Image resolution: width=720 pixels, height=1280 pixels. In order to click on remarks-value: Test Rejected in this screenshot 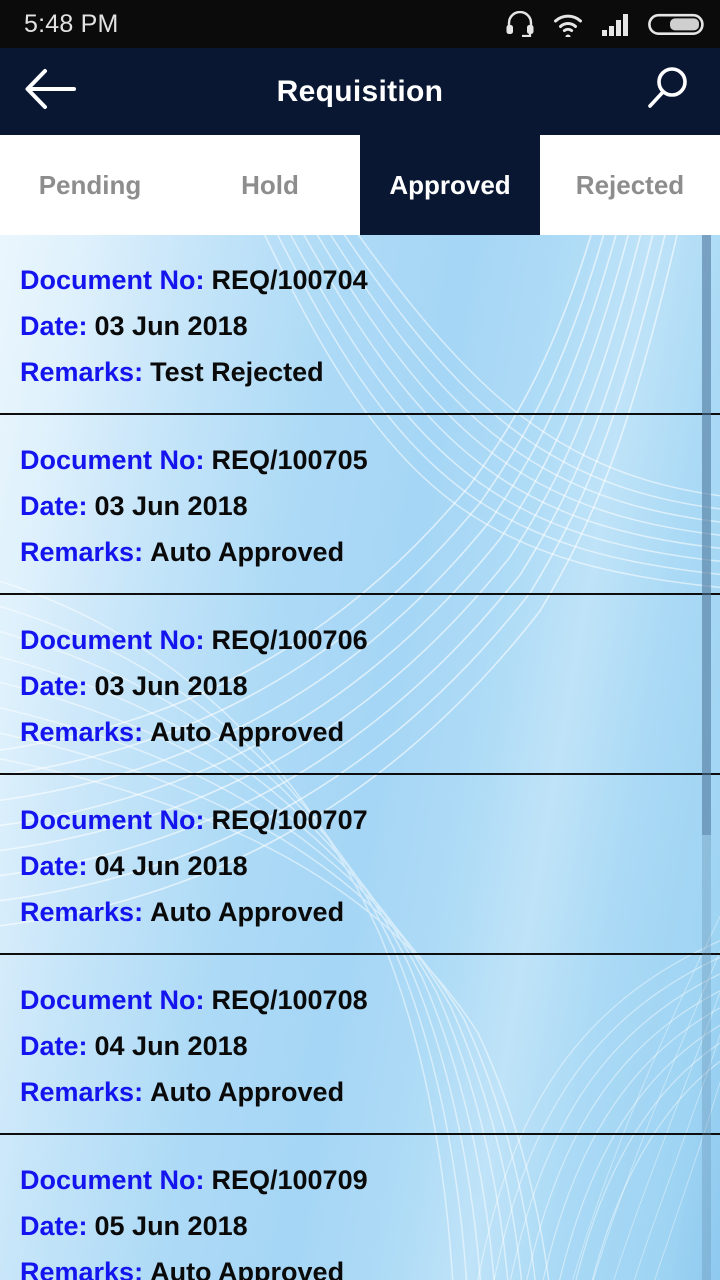, I will do `click(237, 372)`.